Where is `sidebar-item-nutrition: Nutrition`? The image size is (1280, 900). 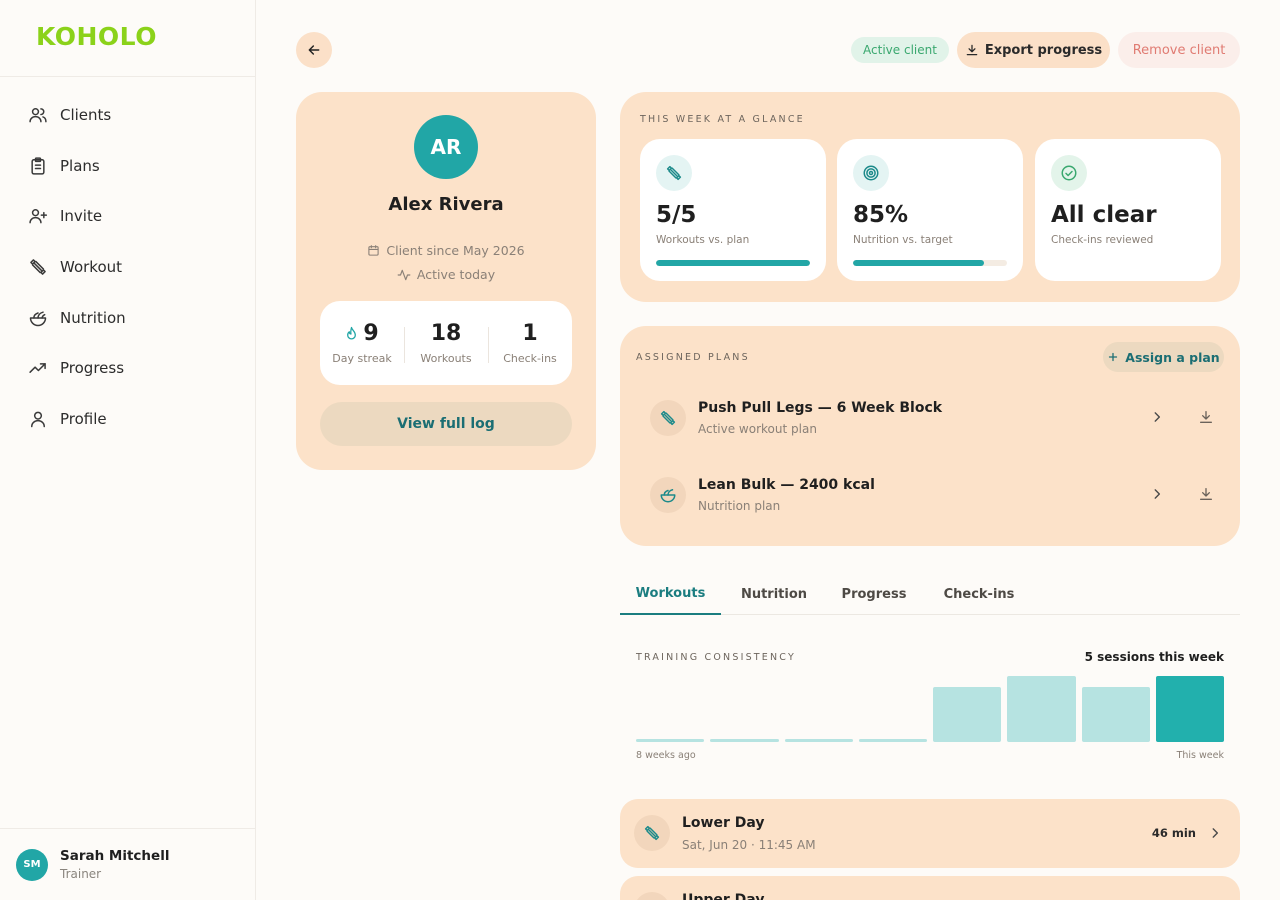
sidebar-item-nutrition: Nutrition is located at coordinates (127, 317).